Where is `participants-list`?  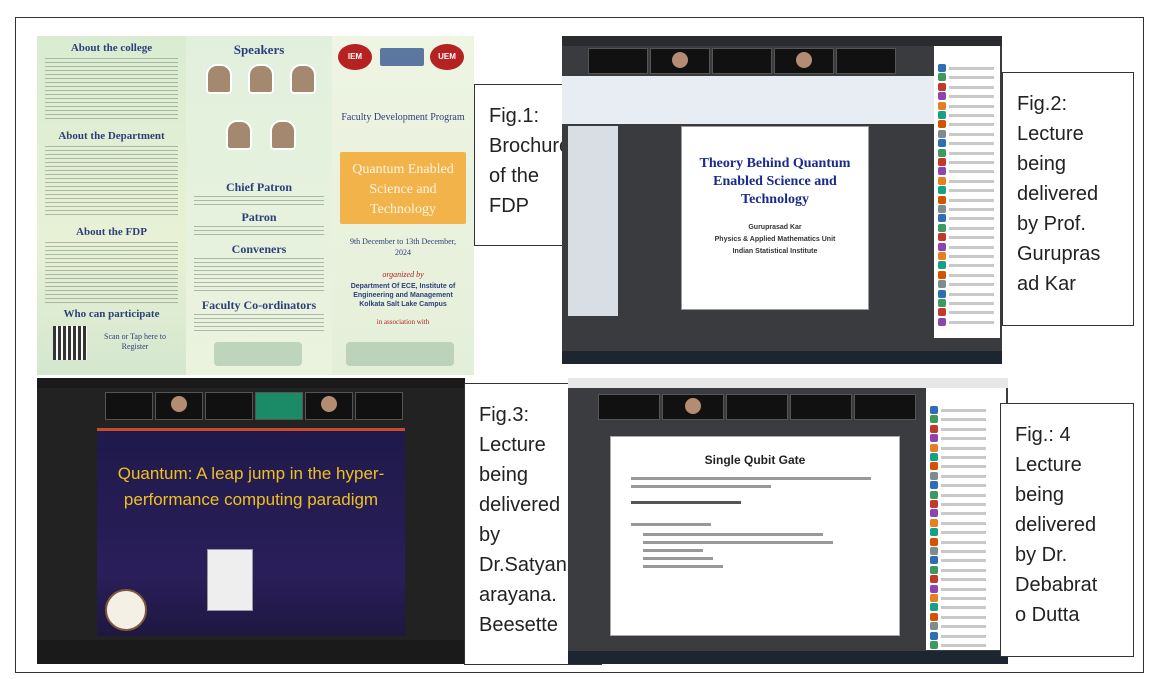 participants-list is located at coordinates (966, 519).